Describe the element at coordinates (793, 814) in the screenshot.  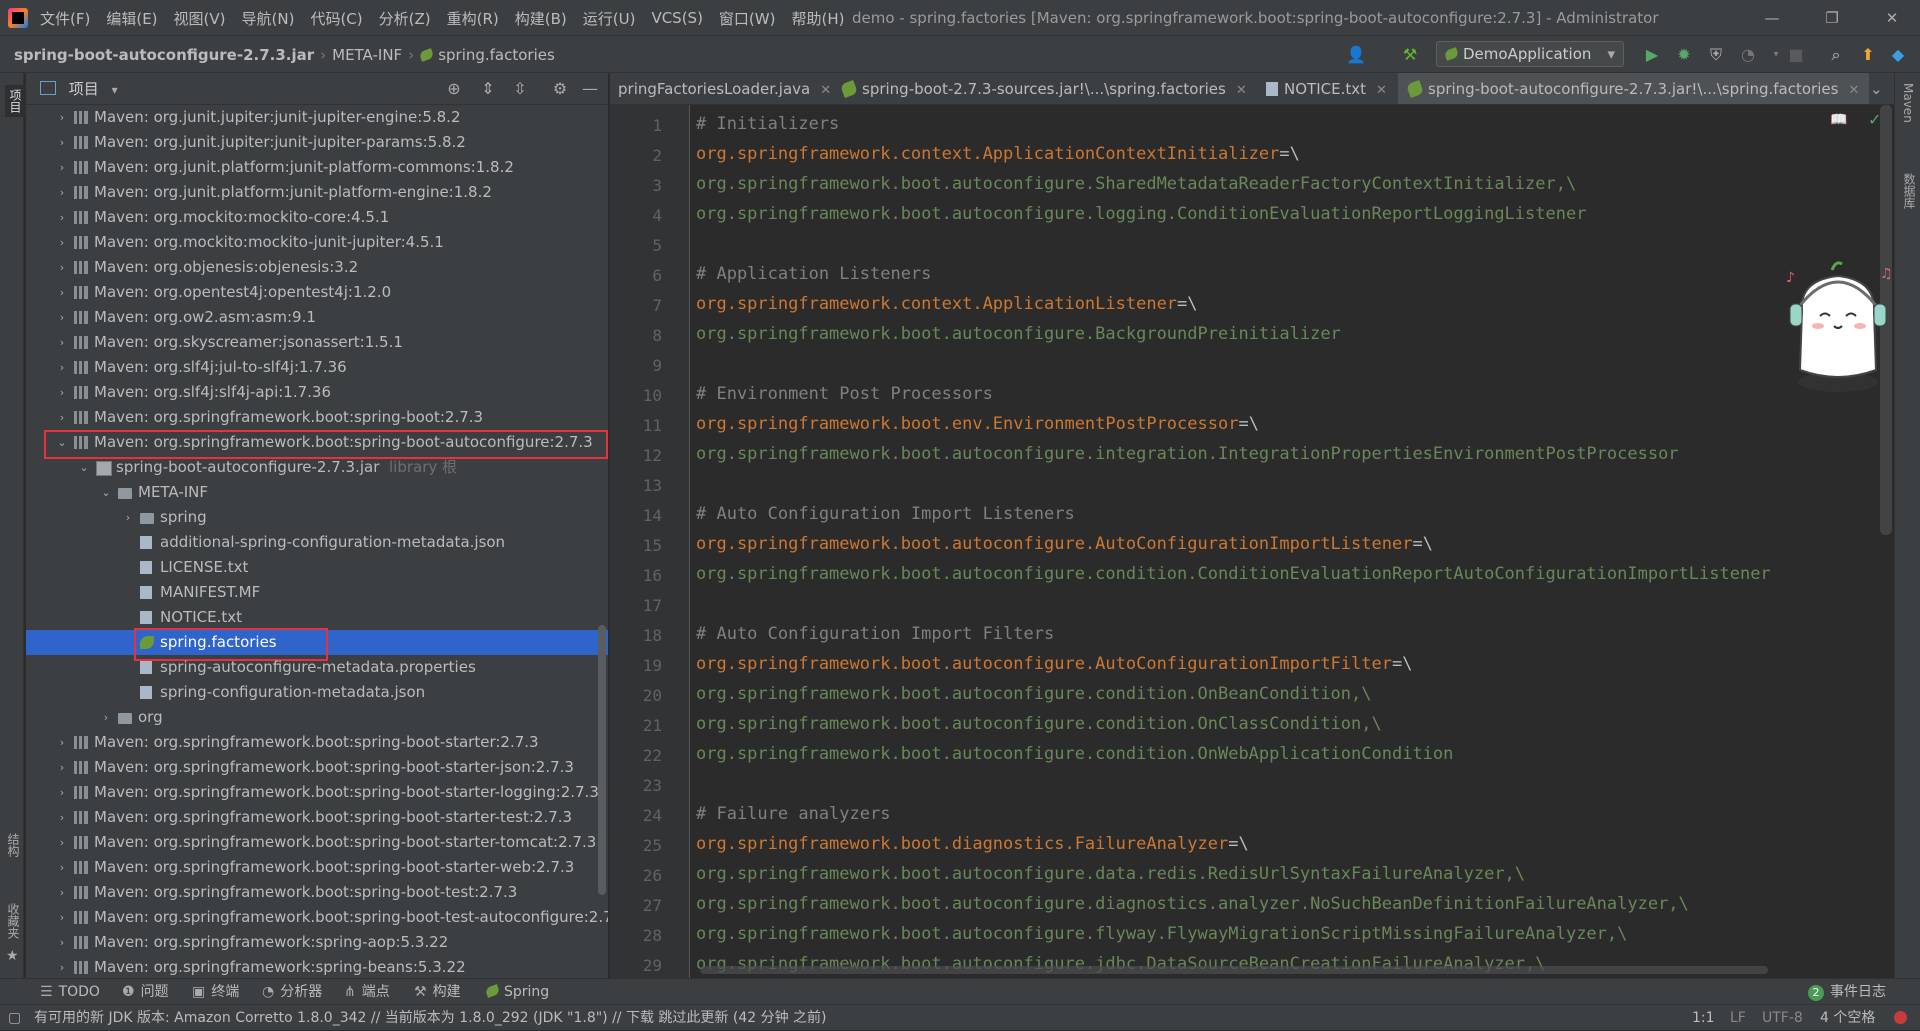
I see `code-line: # Failure analyzers` at that location.